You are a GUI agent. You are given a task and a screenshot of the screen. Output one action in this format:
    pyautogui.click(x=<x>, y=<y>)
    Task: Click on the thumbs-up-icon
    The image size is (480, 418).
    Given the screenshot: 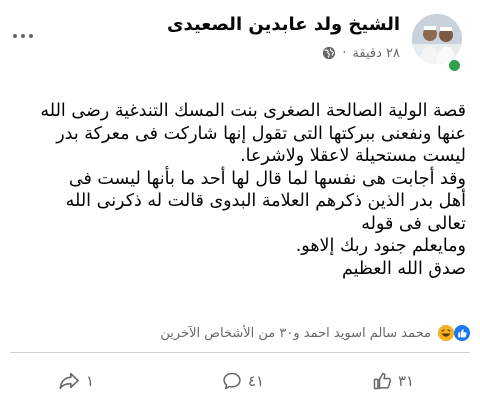 What is the action you would take?
    pyautogui.click(x=382, y=381)
    